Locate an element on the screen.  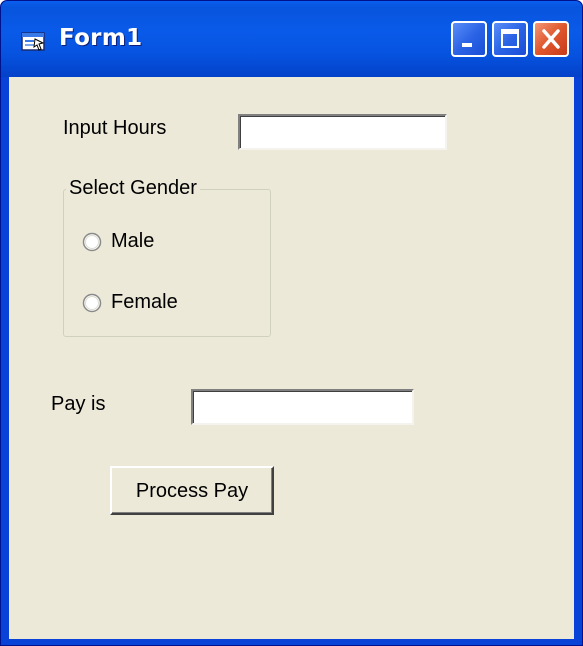
form-app-icon is located at coordinates (34, 42).